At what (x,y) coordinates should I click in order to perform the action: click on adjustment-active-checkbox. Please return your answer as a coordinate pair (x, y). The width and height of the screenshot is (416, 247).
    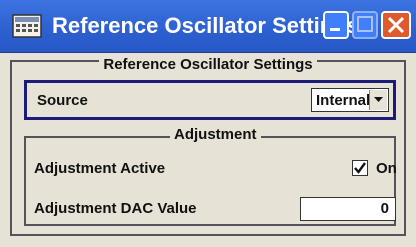
    Looking at the image, I should click on (360, 168).